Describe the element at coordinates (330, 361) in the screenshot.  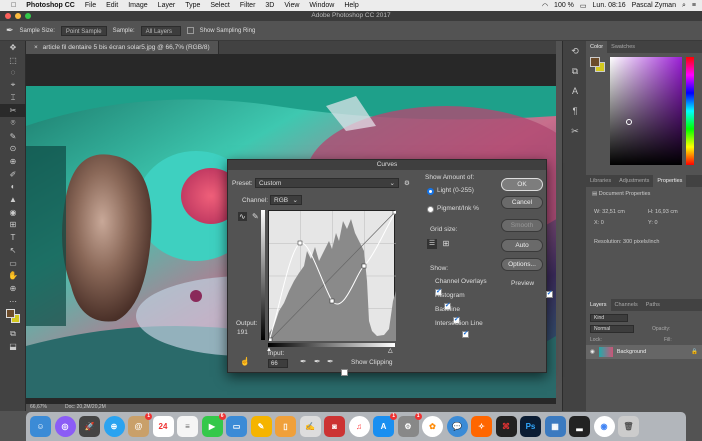
I see `white-eyedropper-icon: ✒` at that location.